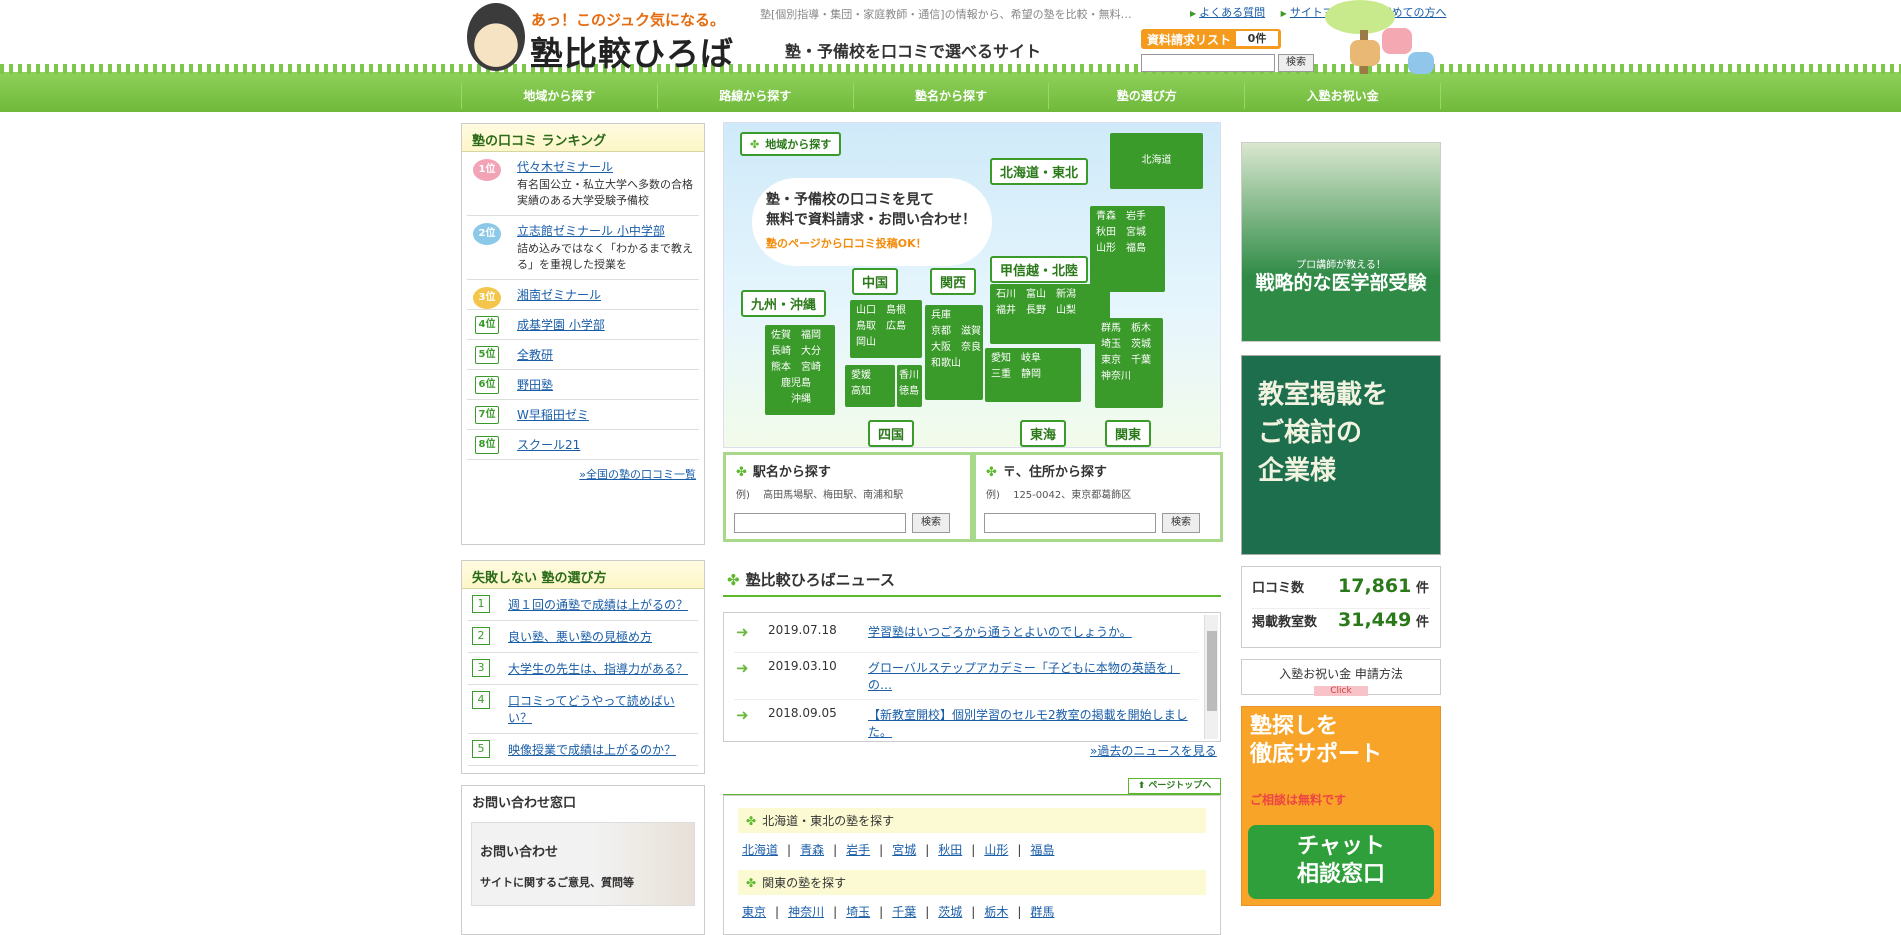 This screenshot has width=1901, height=935. I want to click on ranking-item: 5位 全教研, so click(583, 355).